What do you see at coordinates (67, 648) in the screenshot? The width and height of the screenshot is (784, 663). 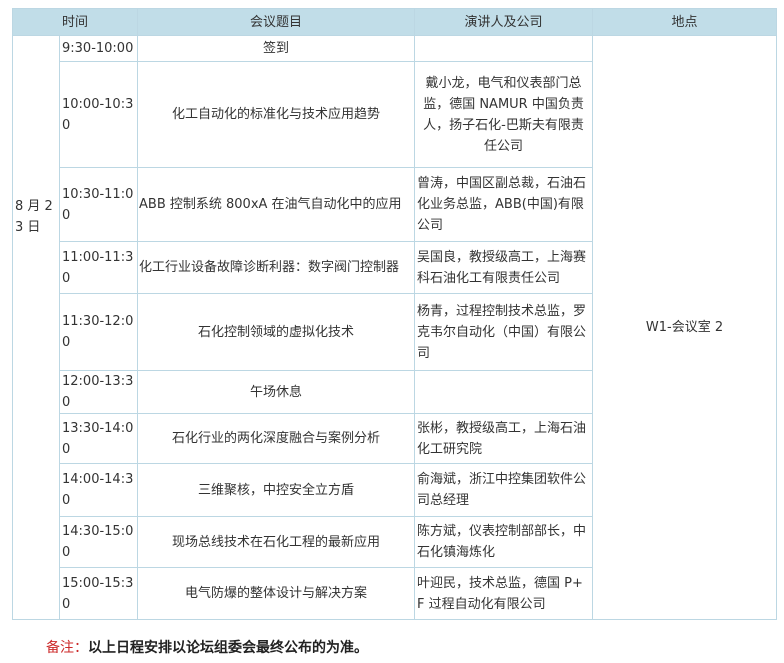 I see `footnote-label: 备注：` at bounding box center [67, 648].